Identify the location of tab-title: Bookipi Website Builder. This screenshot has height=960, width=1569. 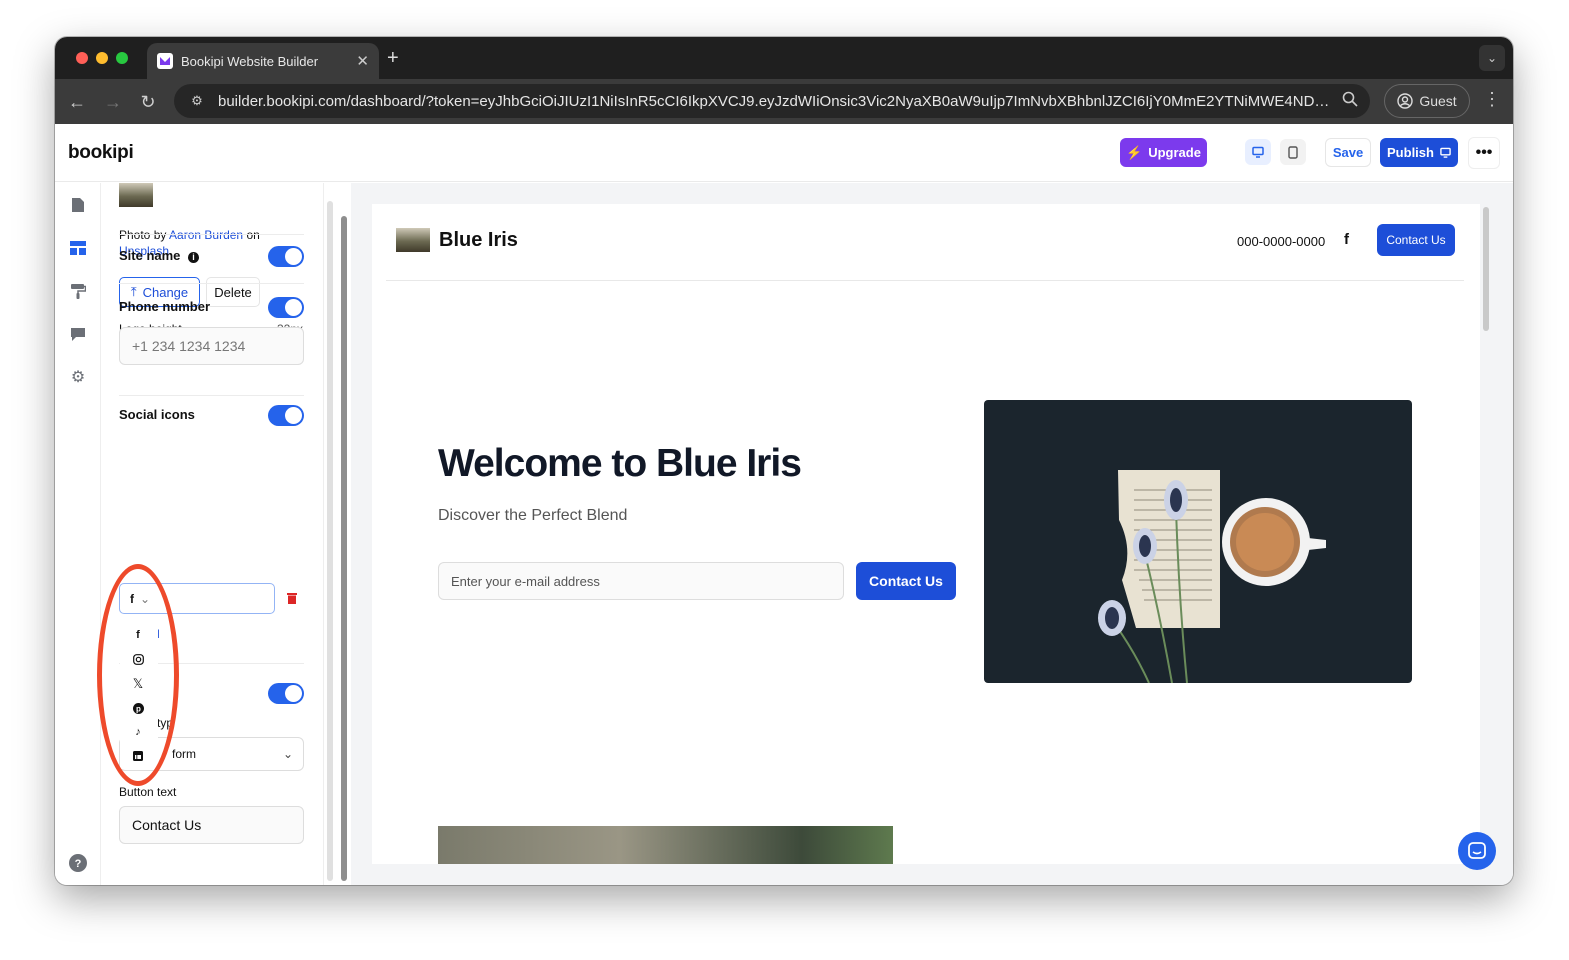
(250, 61).